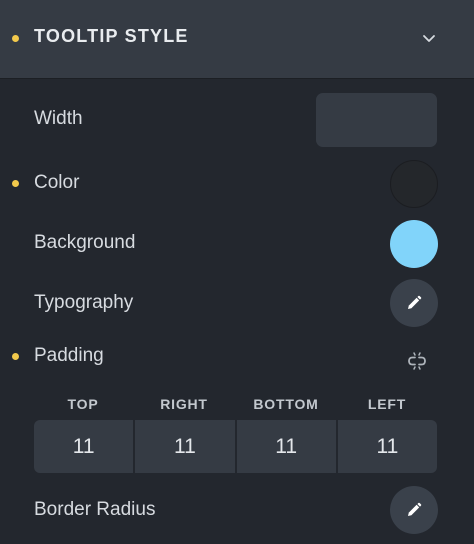  What do you see at coordinates (429, 38) in the screenshot?
I see `chevron-down-icon` at bounding box center [429, 38].